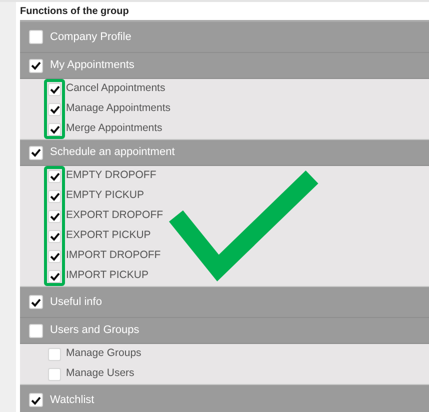 This screenshot has height=412, width=429. Describe the element at coordinates (90, 256) in the screenshot. I see `function-item: IMPORT DROPOFF` at that location.